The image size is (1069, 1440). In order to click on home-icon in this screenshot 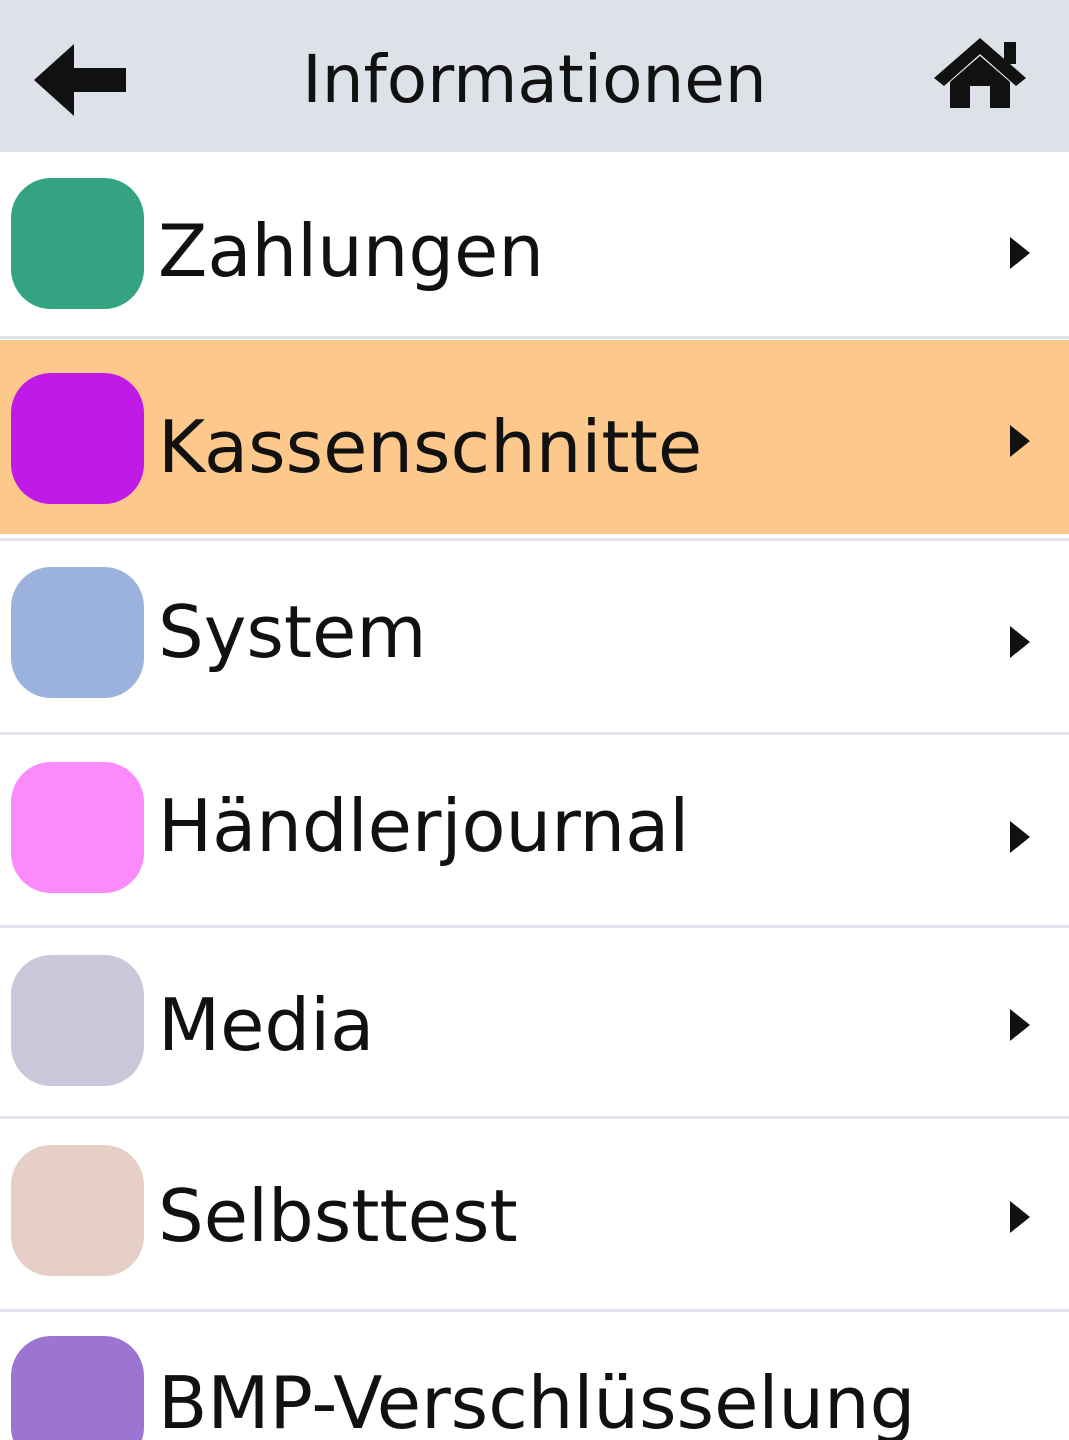, I will do `click(980, 73)`.